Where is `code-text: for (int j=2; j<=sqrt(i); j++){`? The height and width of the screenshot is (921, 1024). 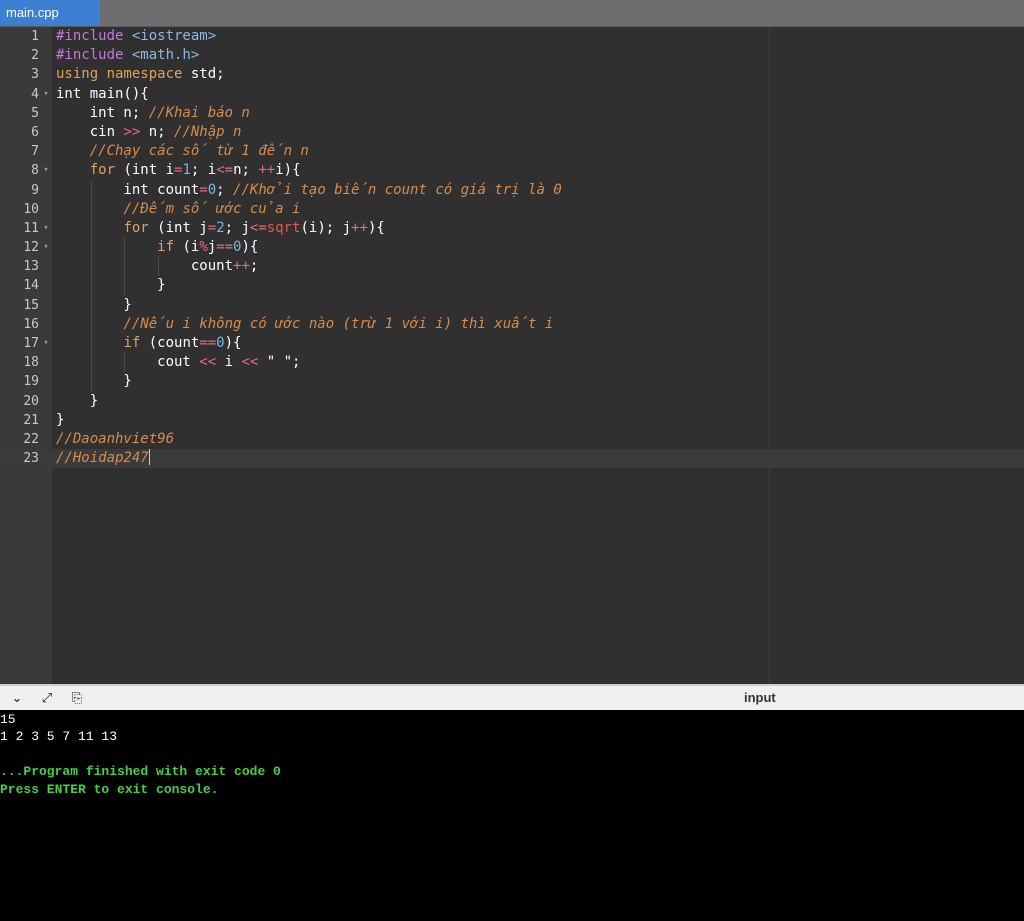
code-text: for (int j=2; j<=sqrt(i); j++){ is located at coordinates (220, 228).